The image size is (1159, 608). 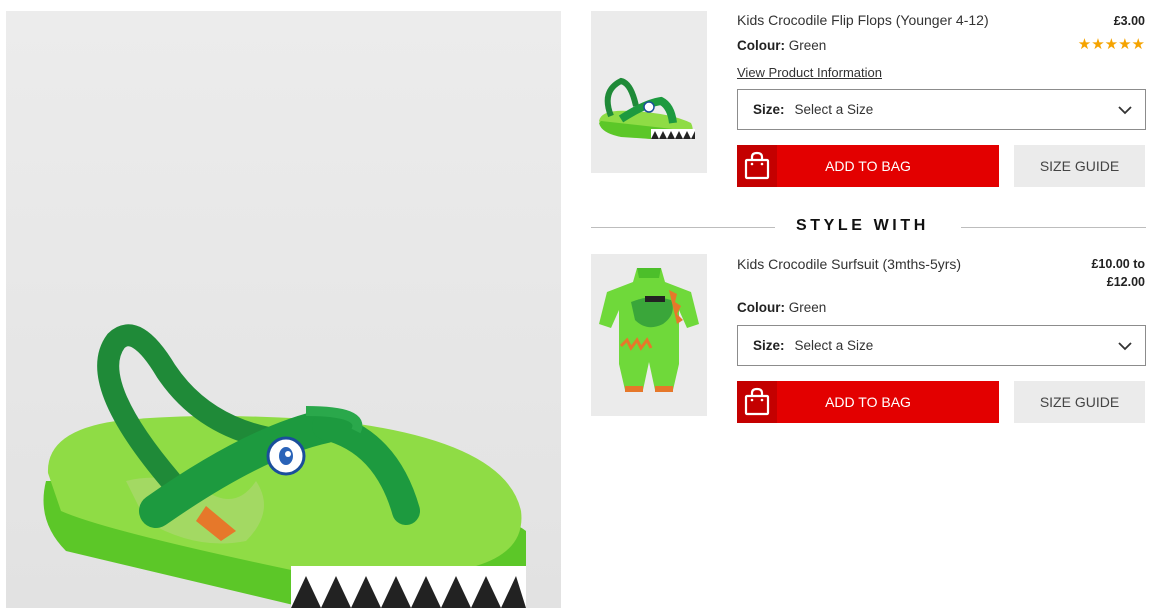 I want to click on style-with-colour: Colour: Green, so click(x=781, y=307).